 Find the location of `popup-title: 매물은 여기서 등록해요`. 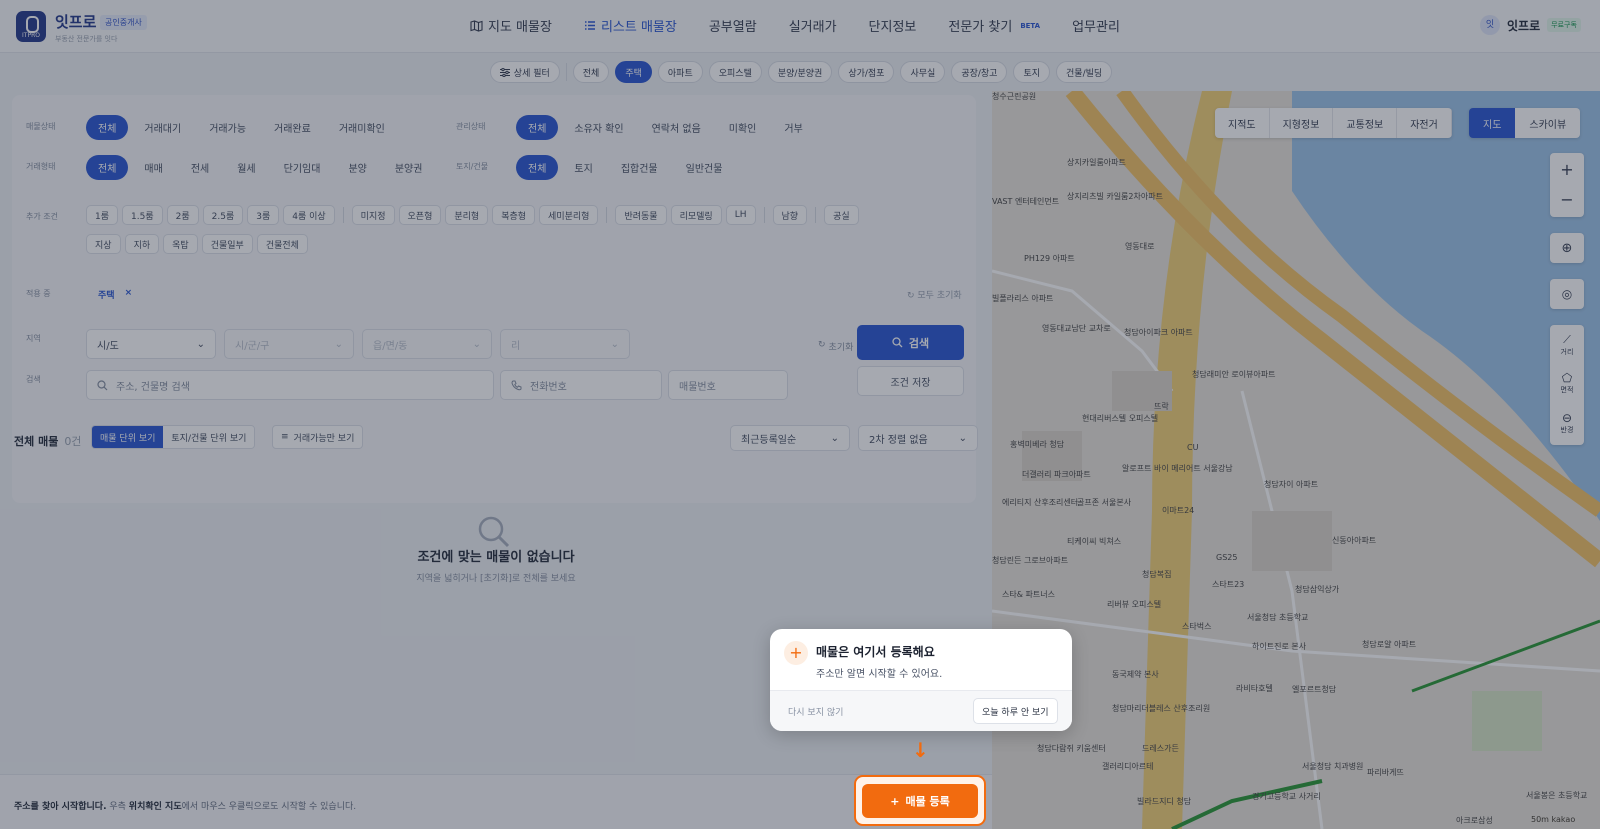

popup-title: 매물은 여기서 등록해요 is located at coordinates (875, 652).